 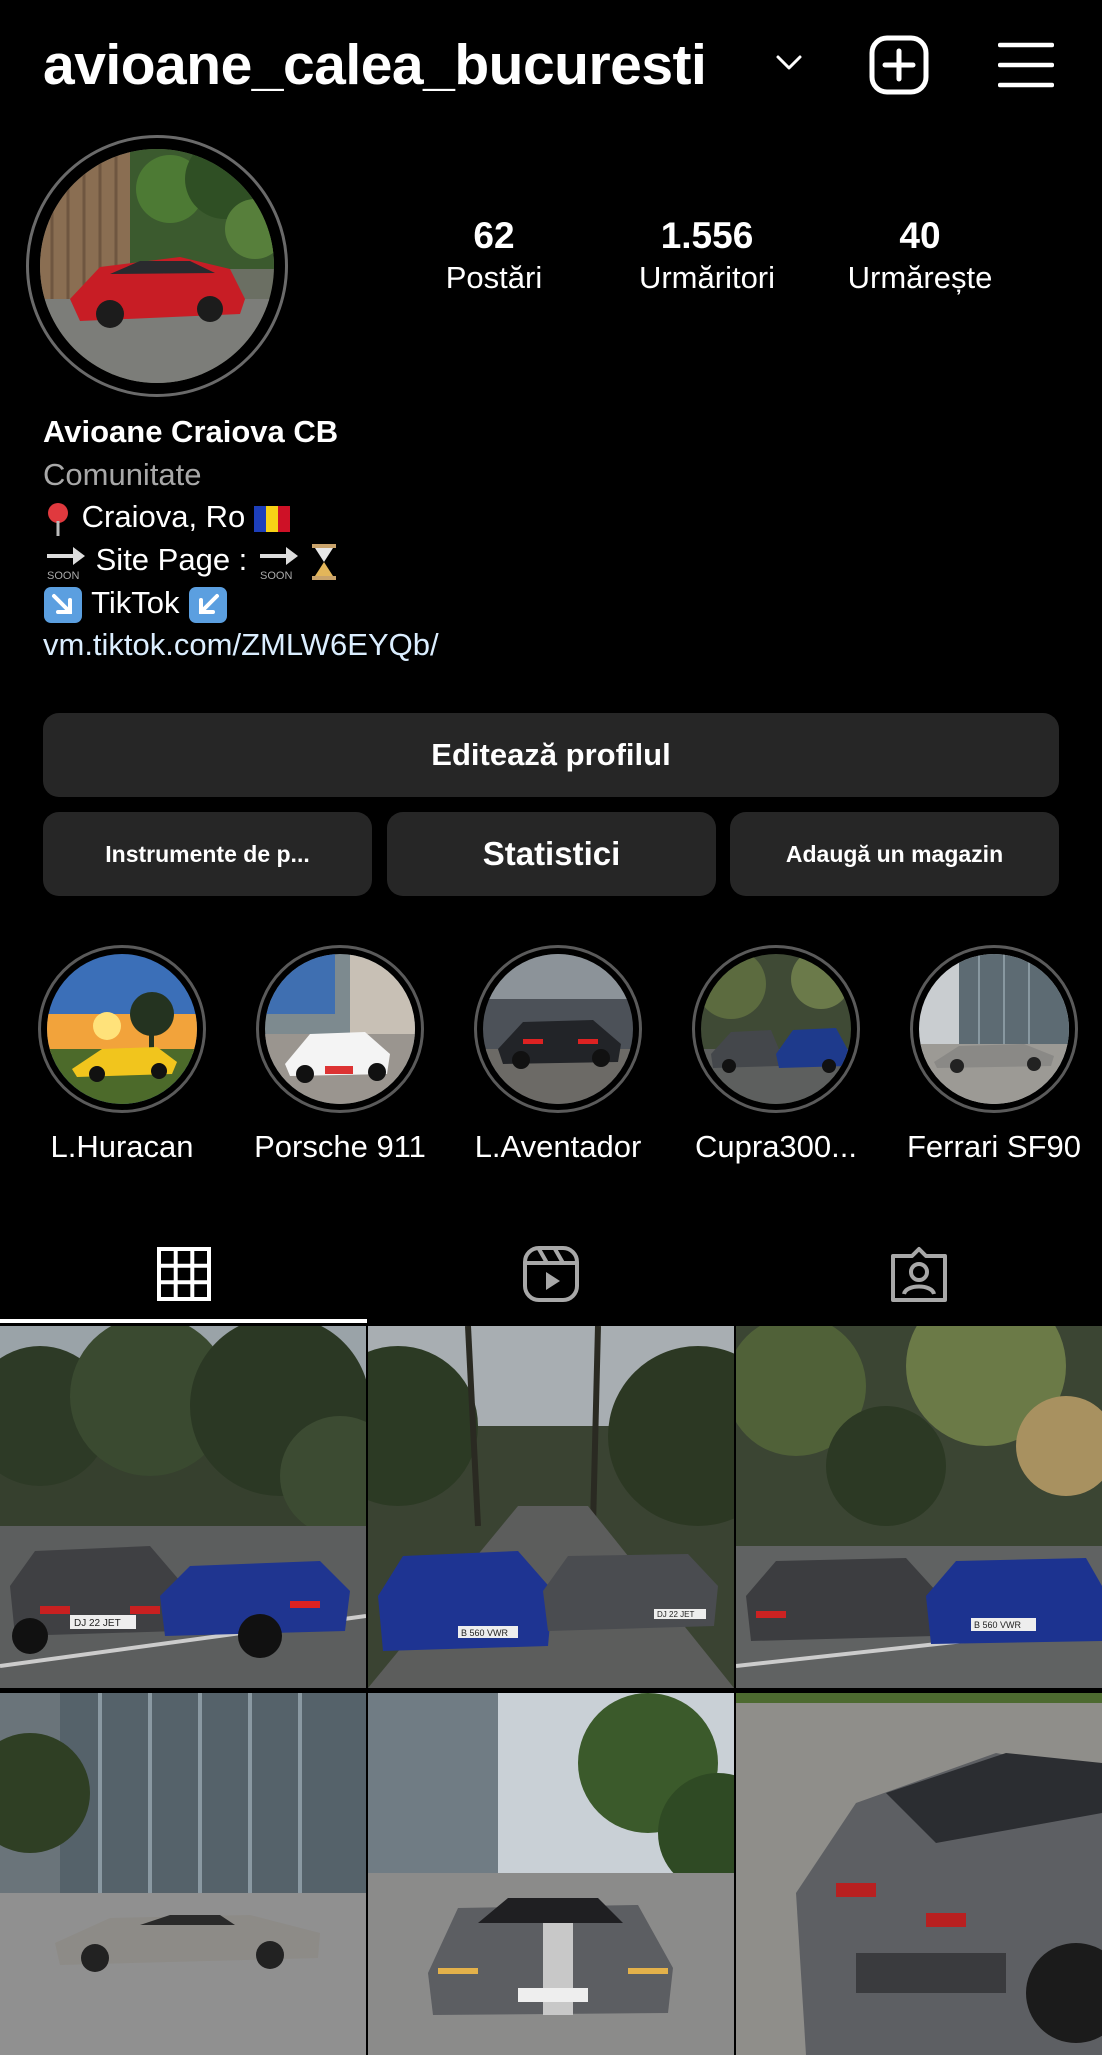 I want to click on tab-tagged, so click(x=918, y=1274).